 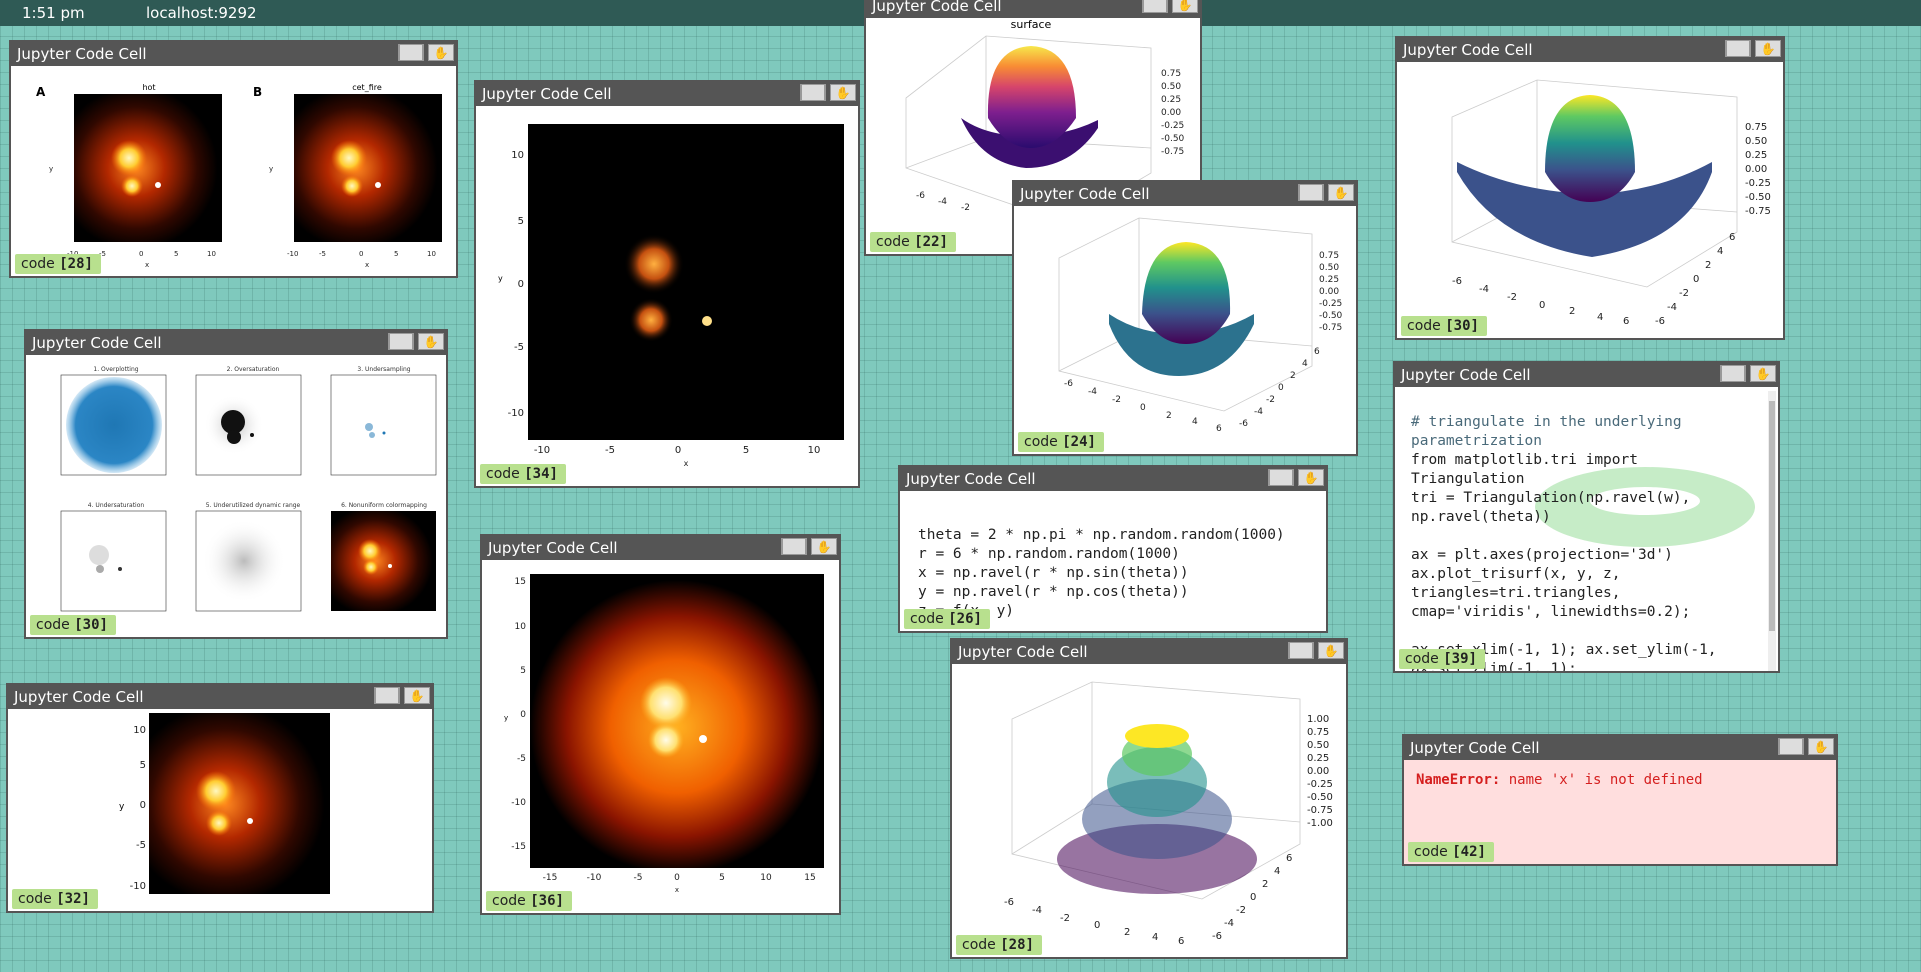 I want to click on y-tick: -15, so click(x=518, y=847).